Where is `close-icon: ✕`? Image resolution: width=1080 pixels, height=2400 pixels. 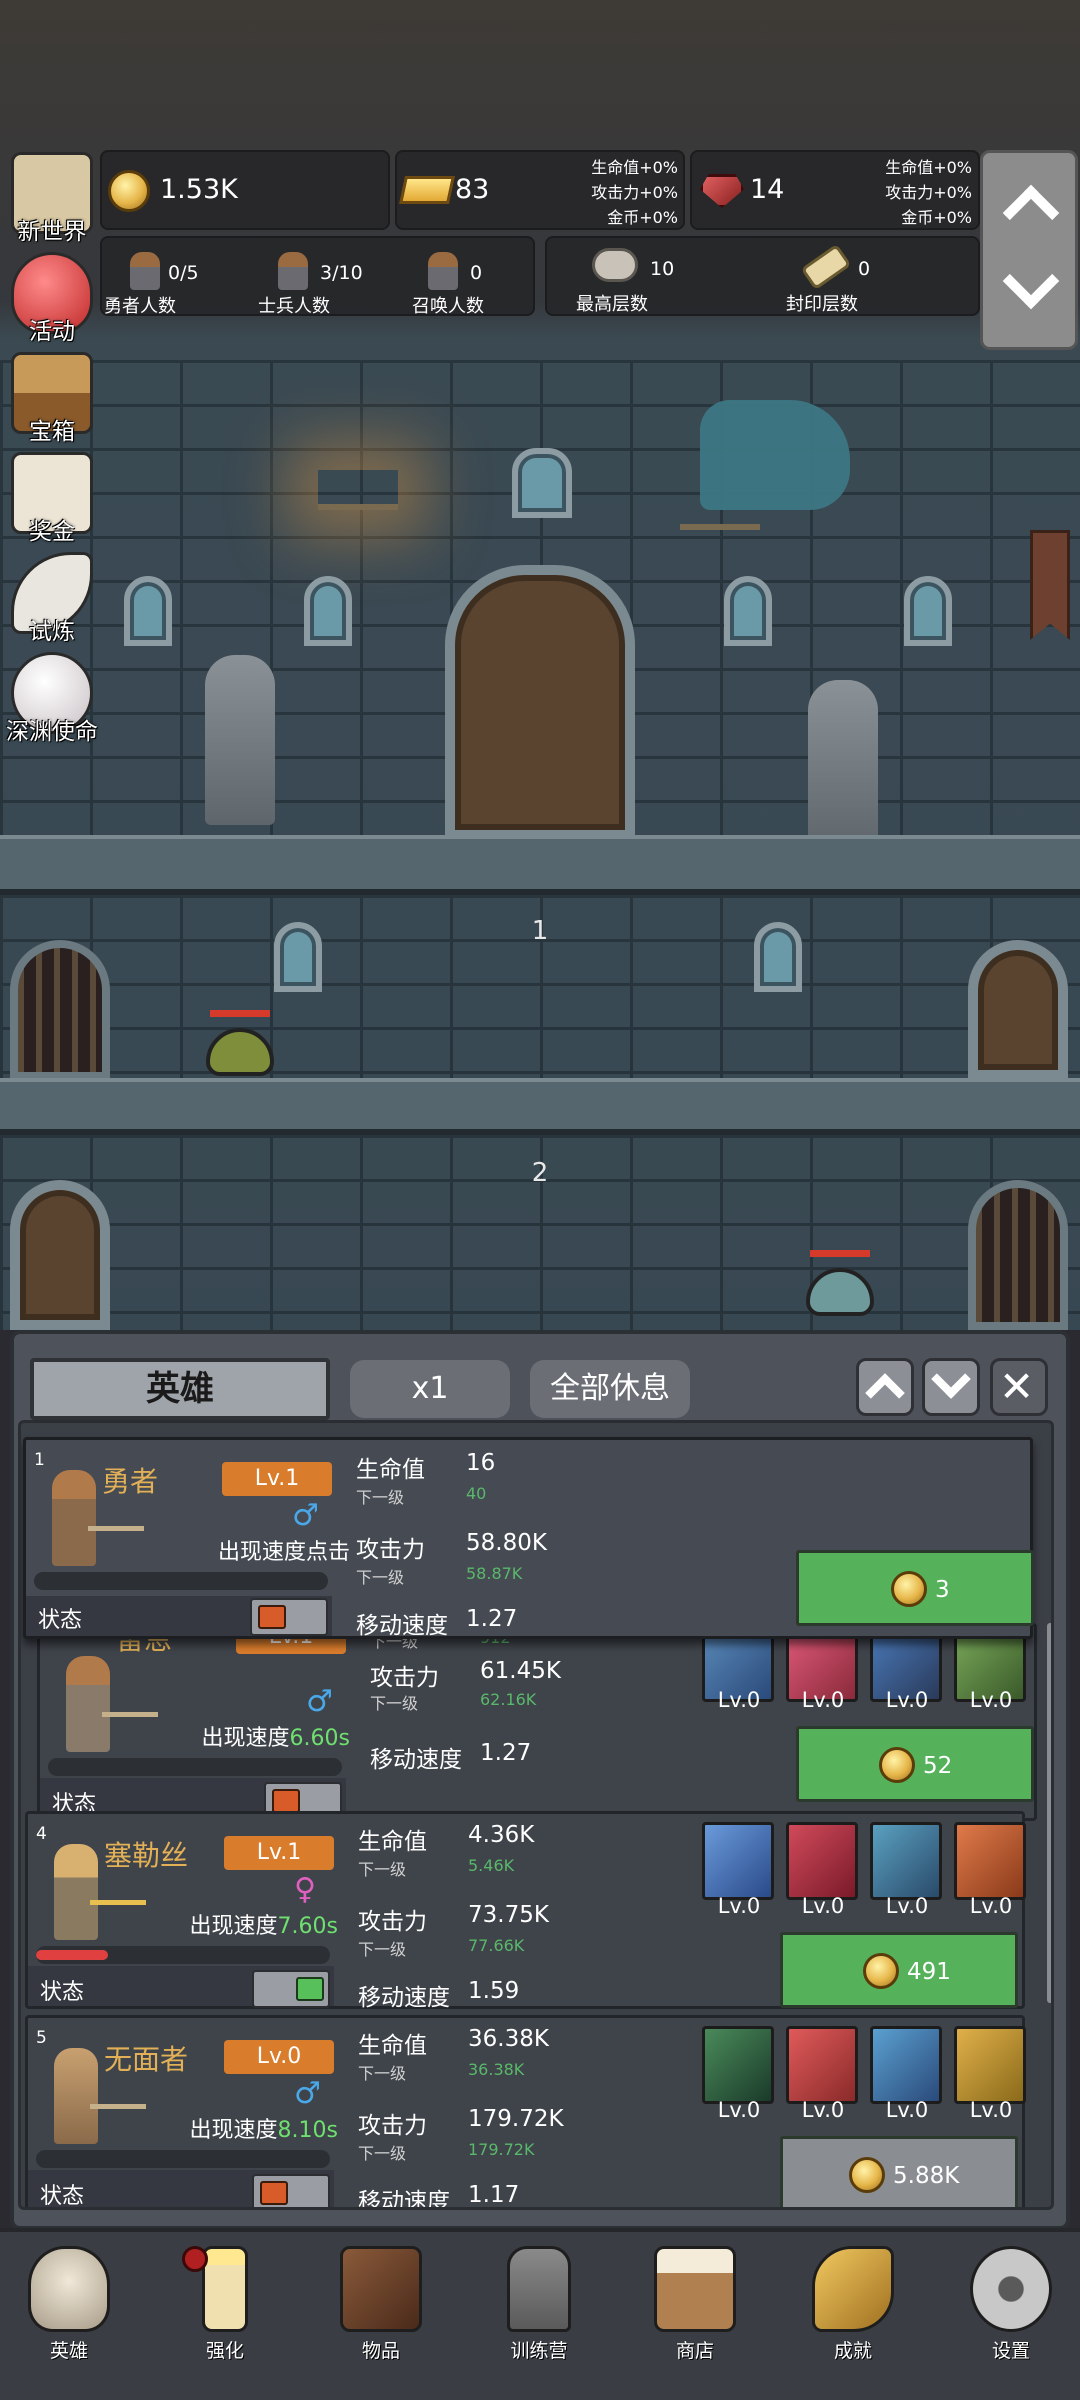 close-icon: ✕ is located at coordinates (1017, 1386).